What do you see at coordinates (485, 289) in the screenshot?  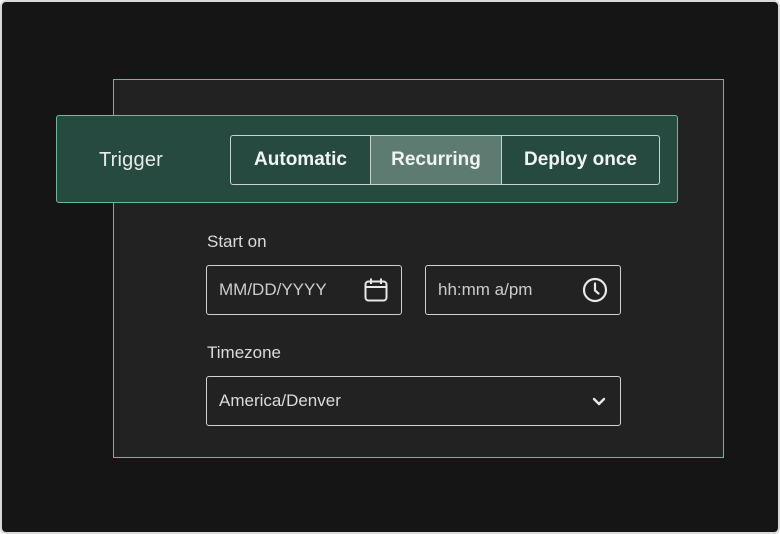 I see `start-time-placeholder: hh:mm a/pm` at bounding box center [485, 289].